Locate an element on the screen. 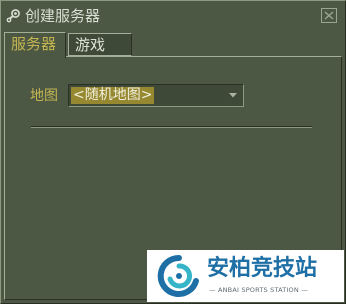 This screenshot has width=346, height=304. steam-icon is located at coordinates (13, 16).